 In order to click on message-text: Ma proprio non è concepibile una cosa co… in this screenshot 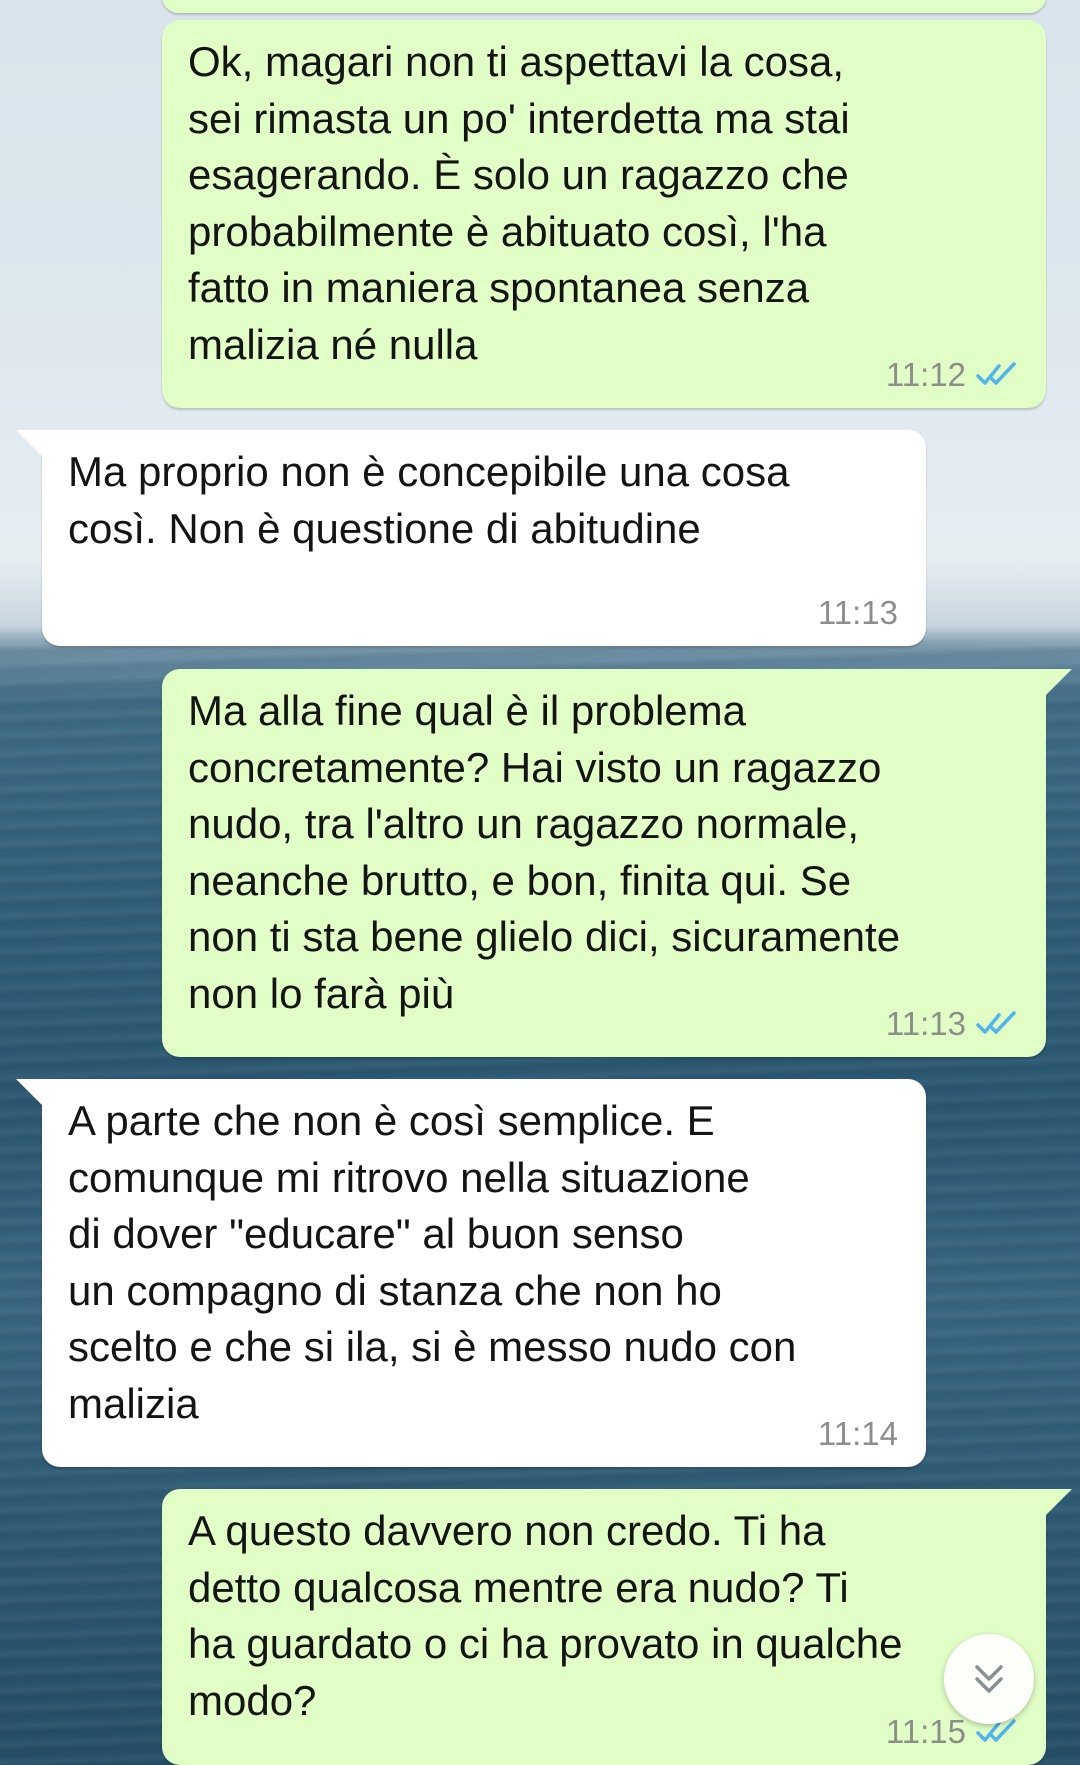, I will do `click(429, 500)`.